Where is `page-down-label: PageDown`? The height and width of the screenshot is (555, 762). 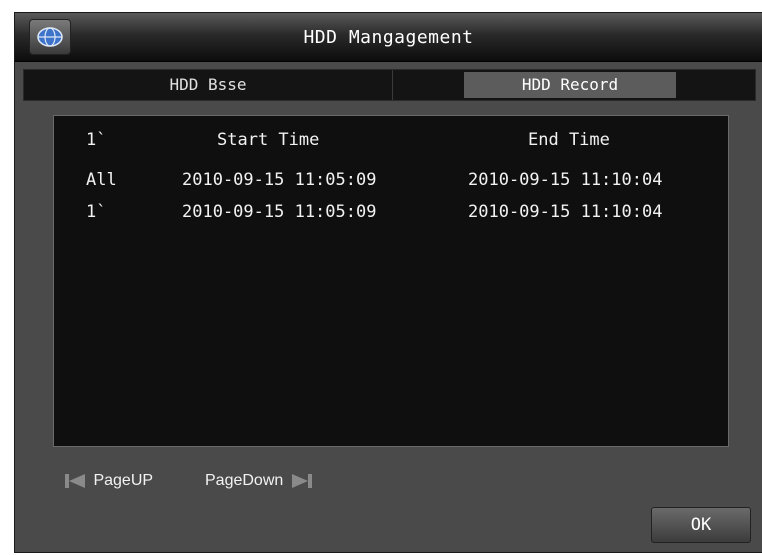 page-down-label: PageDown is located at coordinates (244, 481).